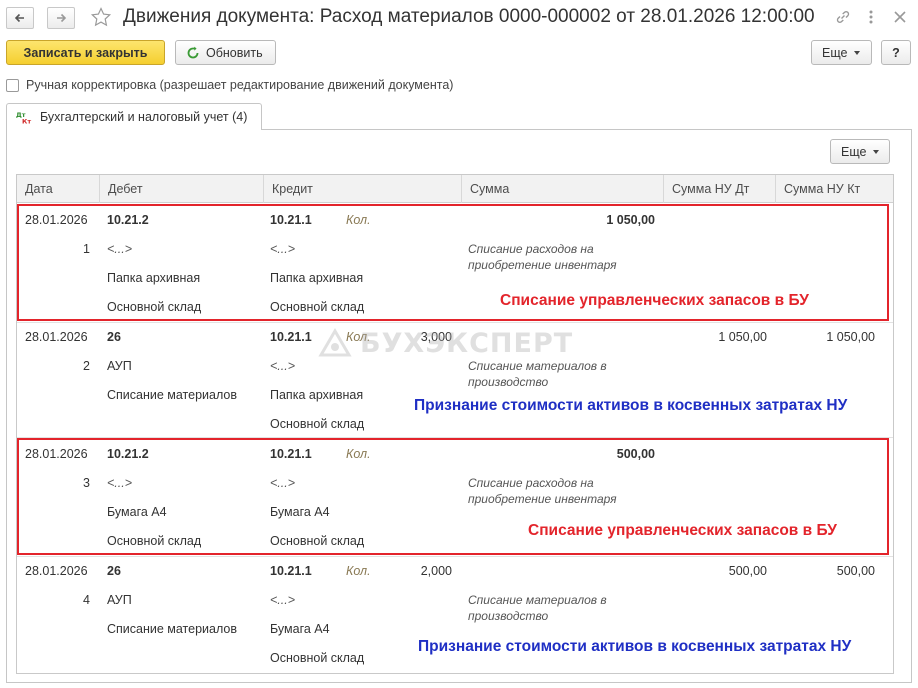  I want to click on column-sum-nu-kt: Сумма НУ Кт, so click(830, 189).